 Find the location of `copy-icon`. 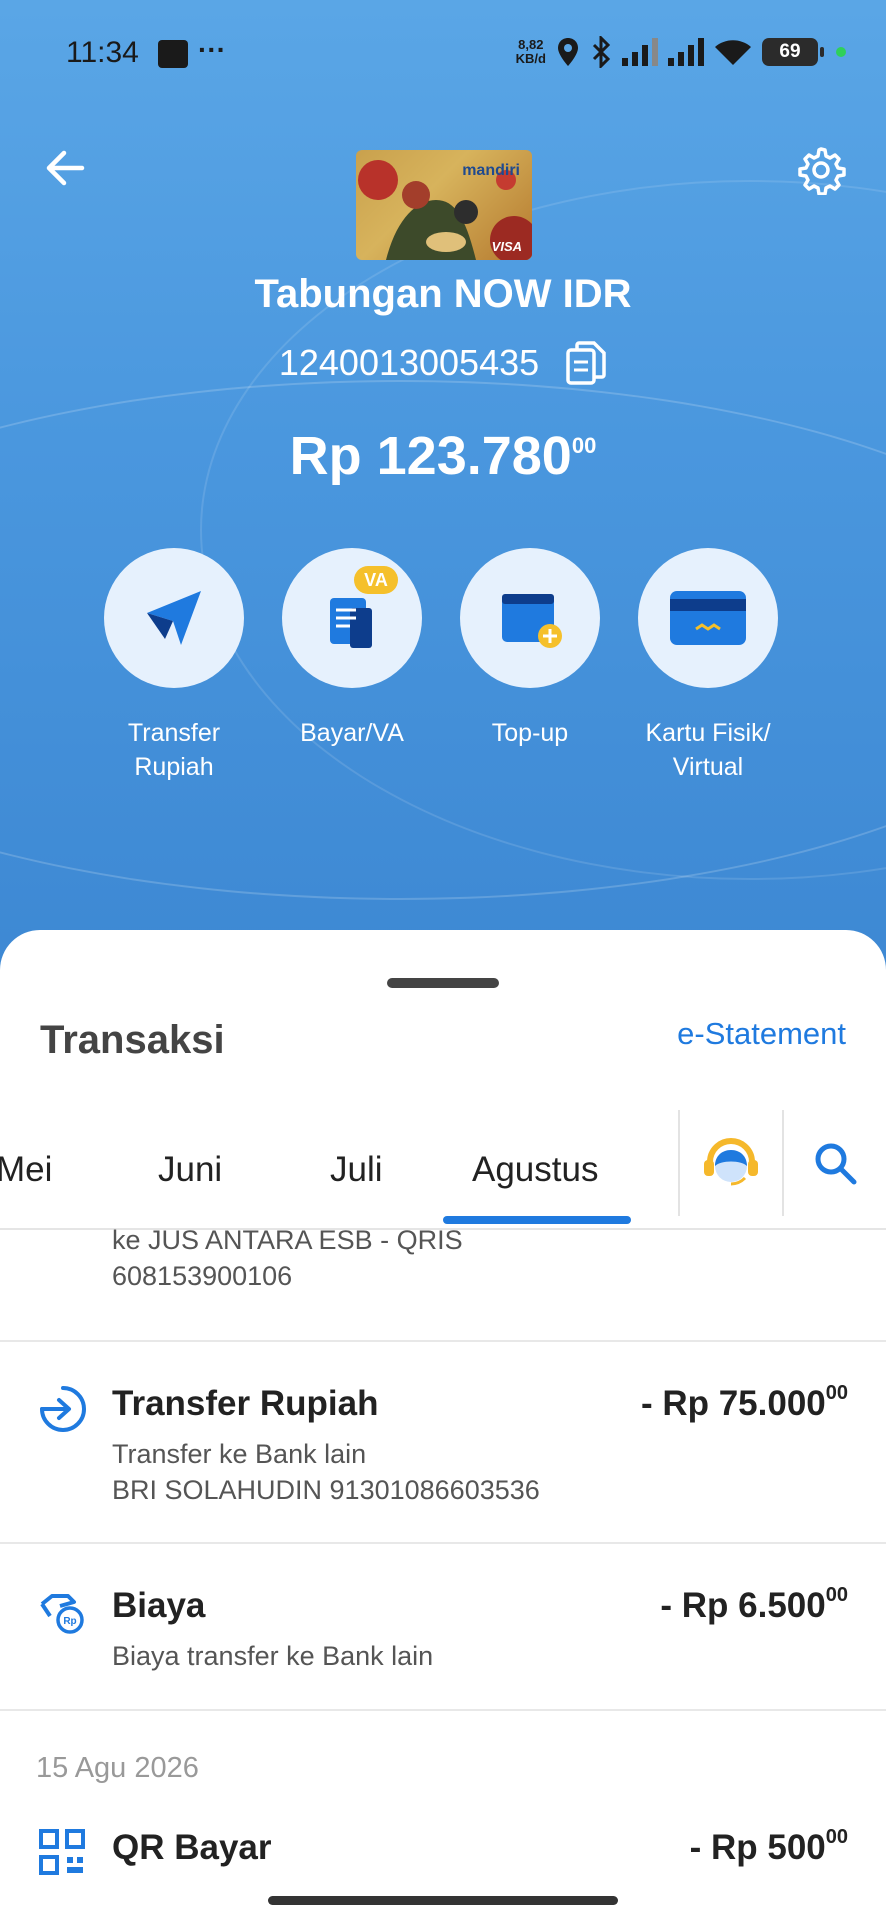

copy-icon is located at coordinates (586, 363).